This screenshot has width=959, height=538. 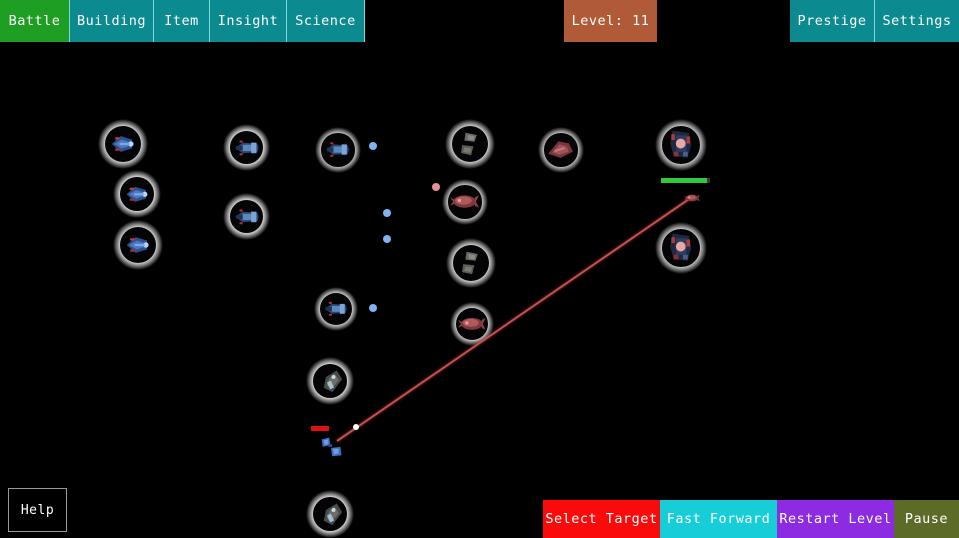 I want to click on battle-unit-enemy-raider, so click(x=692, y=198).